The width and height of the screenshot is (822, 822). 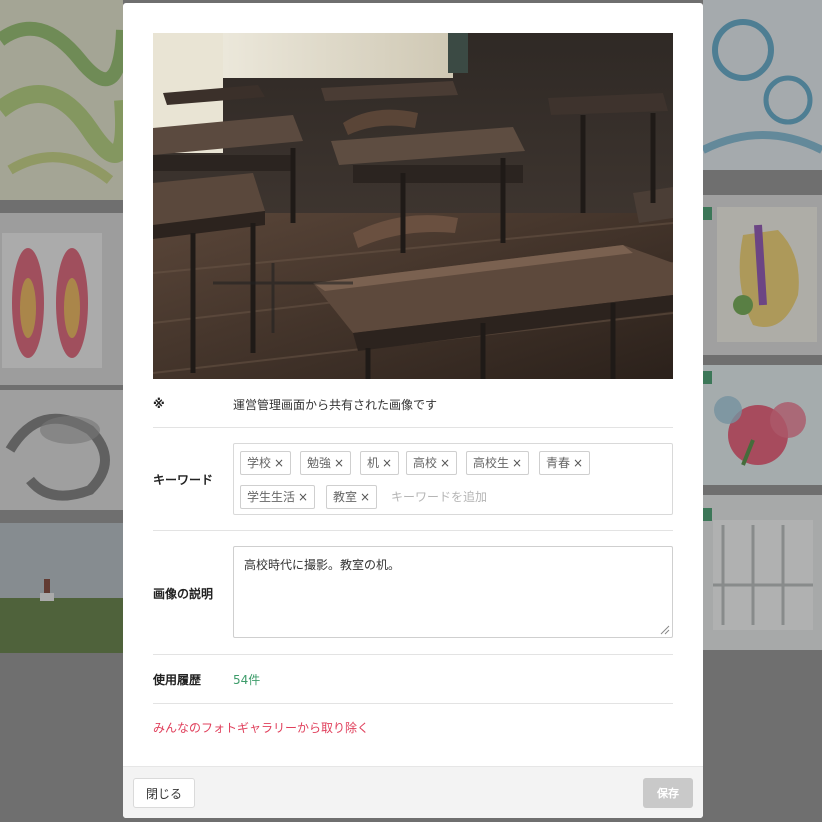 I want to click on notice-label: ※, so click(x=159, y=404).